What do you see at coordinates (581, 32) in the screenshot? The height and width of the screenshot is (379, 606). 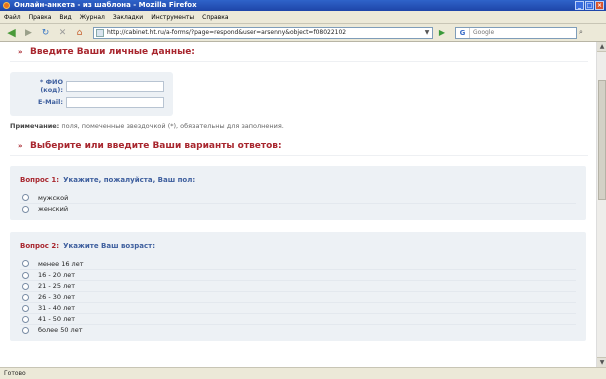 I see `search-icon: ⌕` at bounding box center [581, 32].